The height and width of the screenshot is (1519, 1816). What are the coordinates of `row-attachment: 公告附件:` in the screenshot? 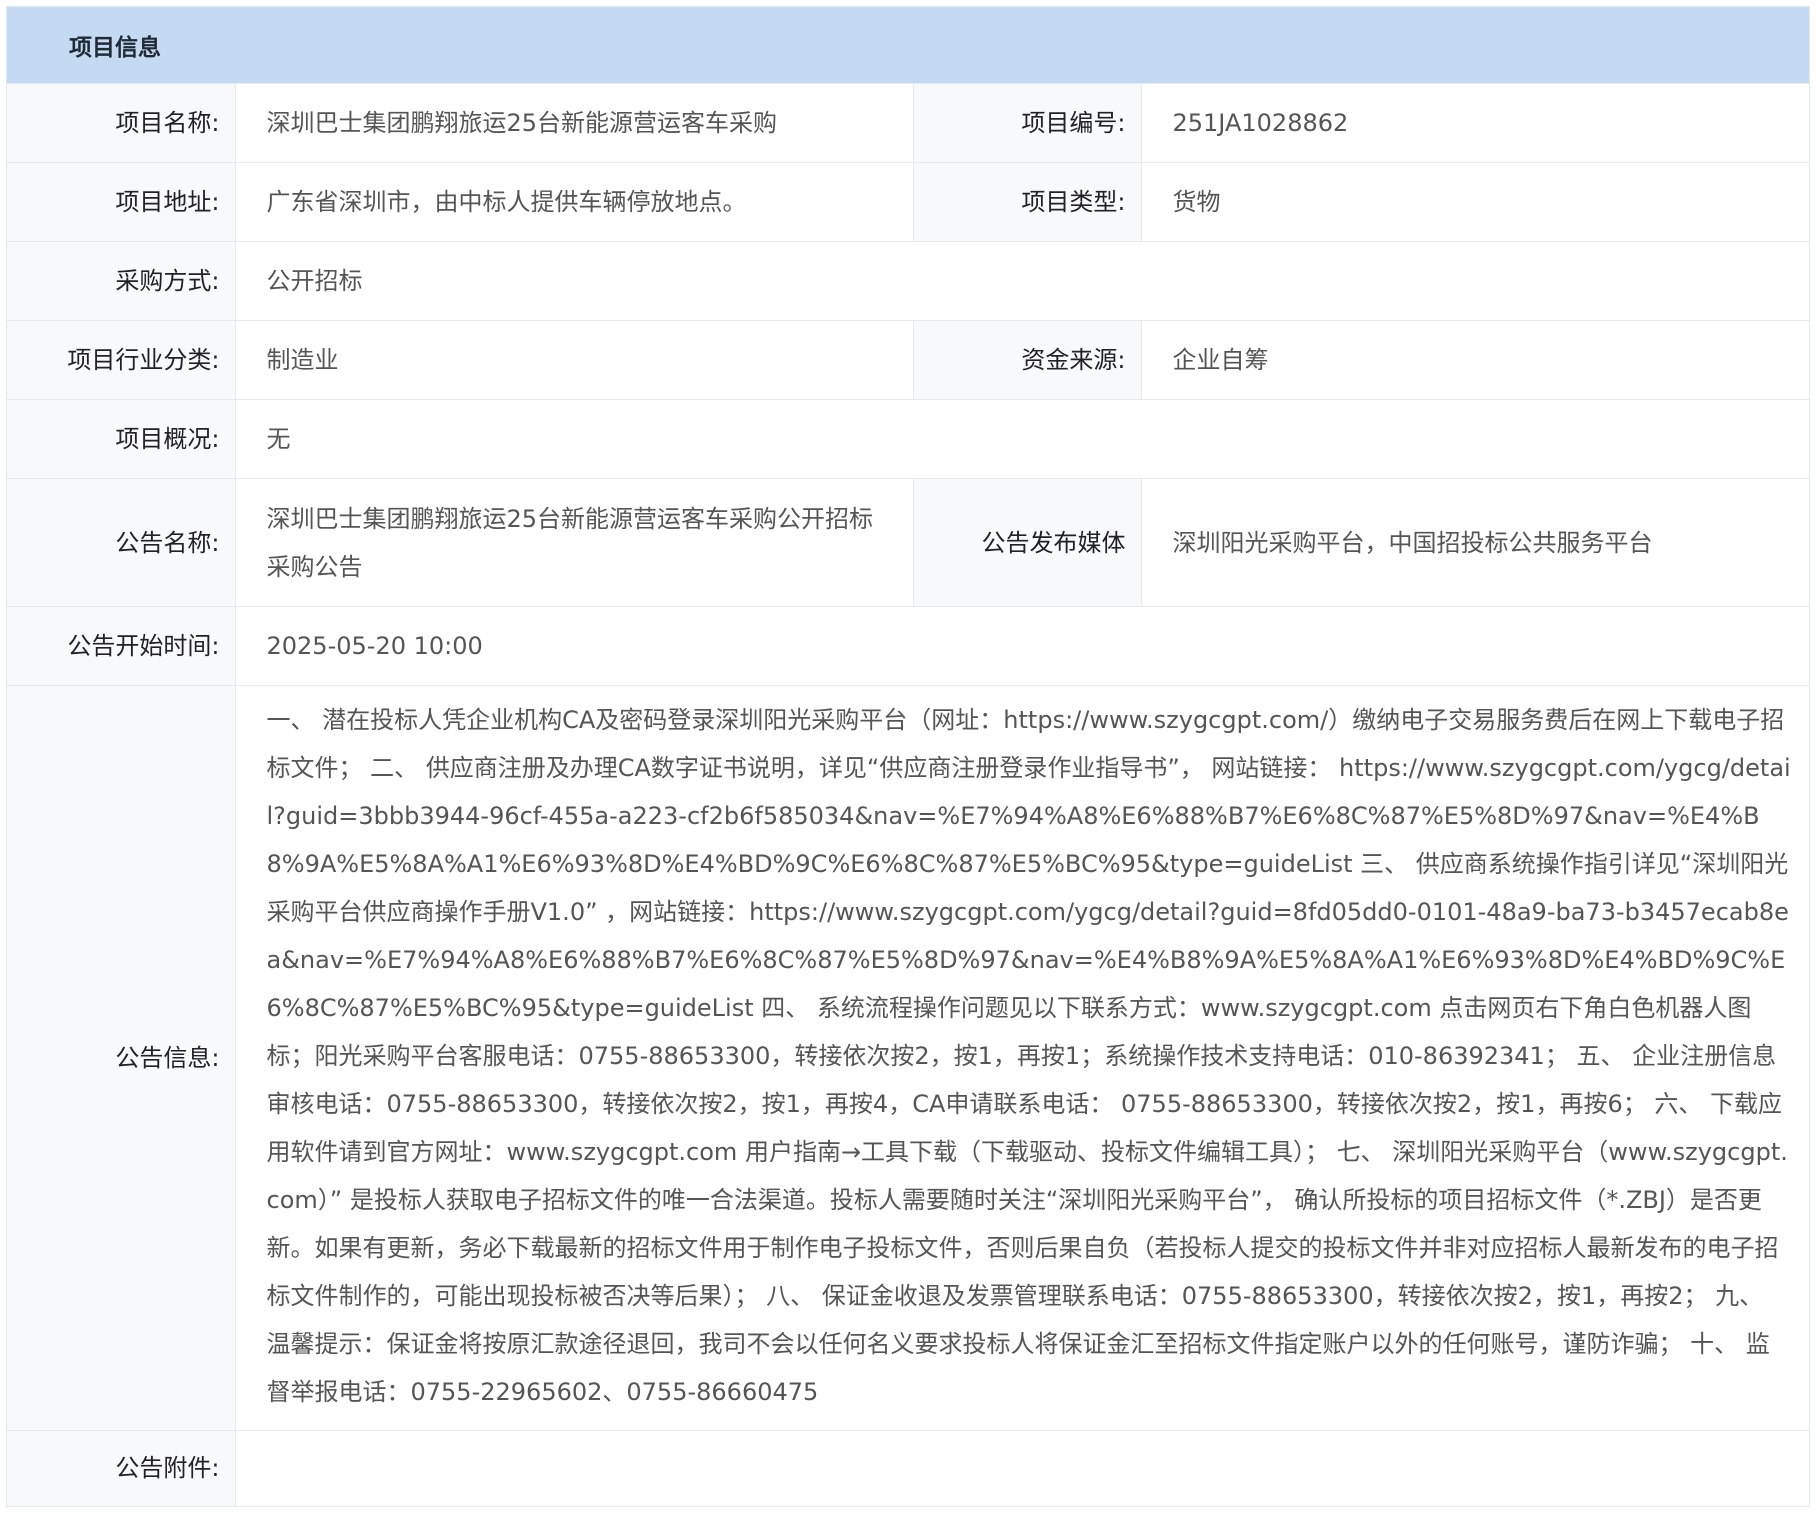 It's located at (908, 1468).